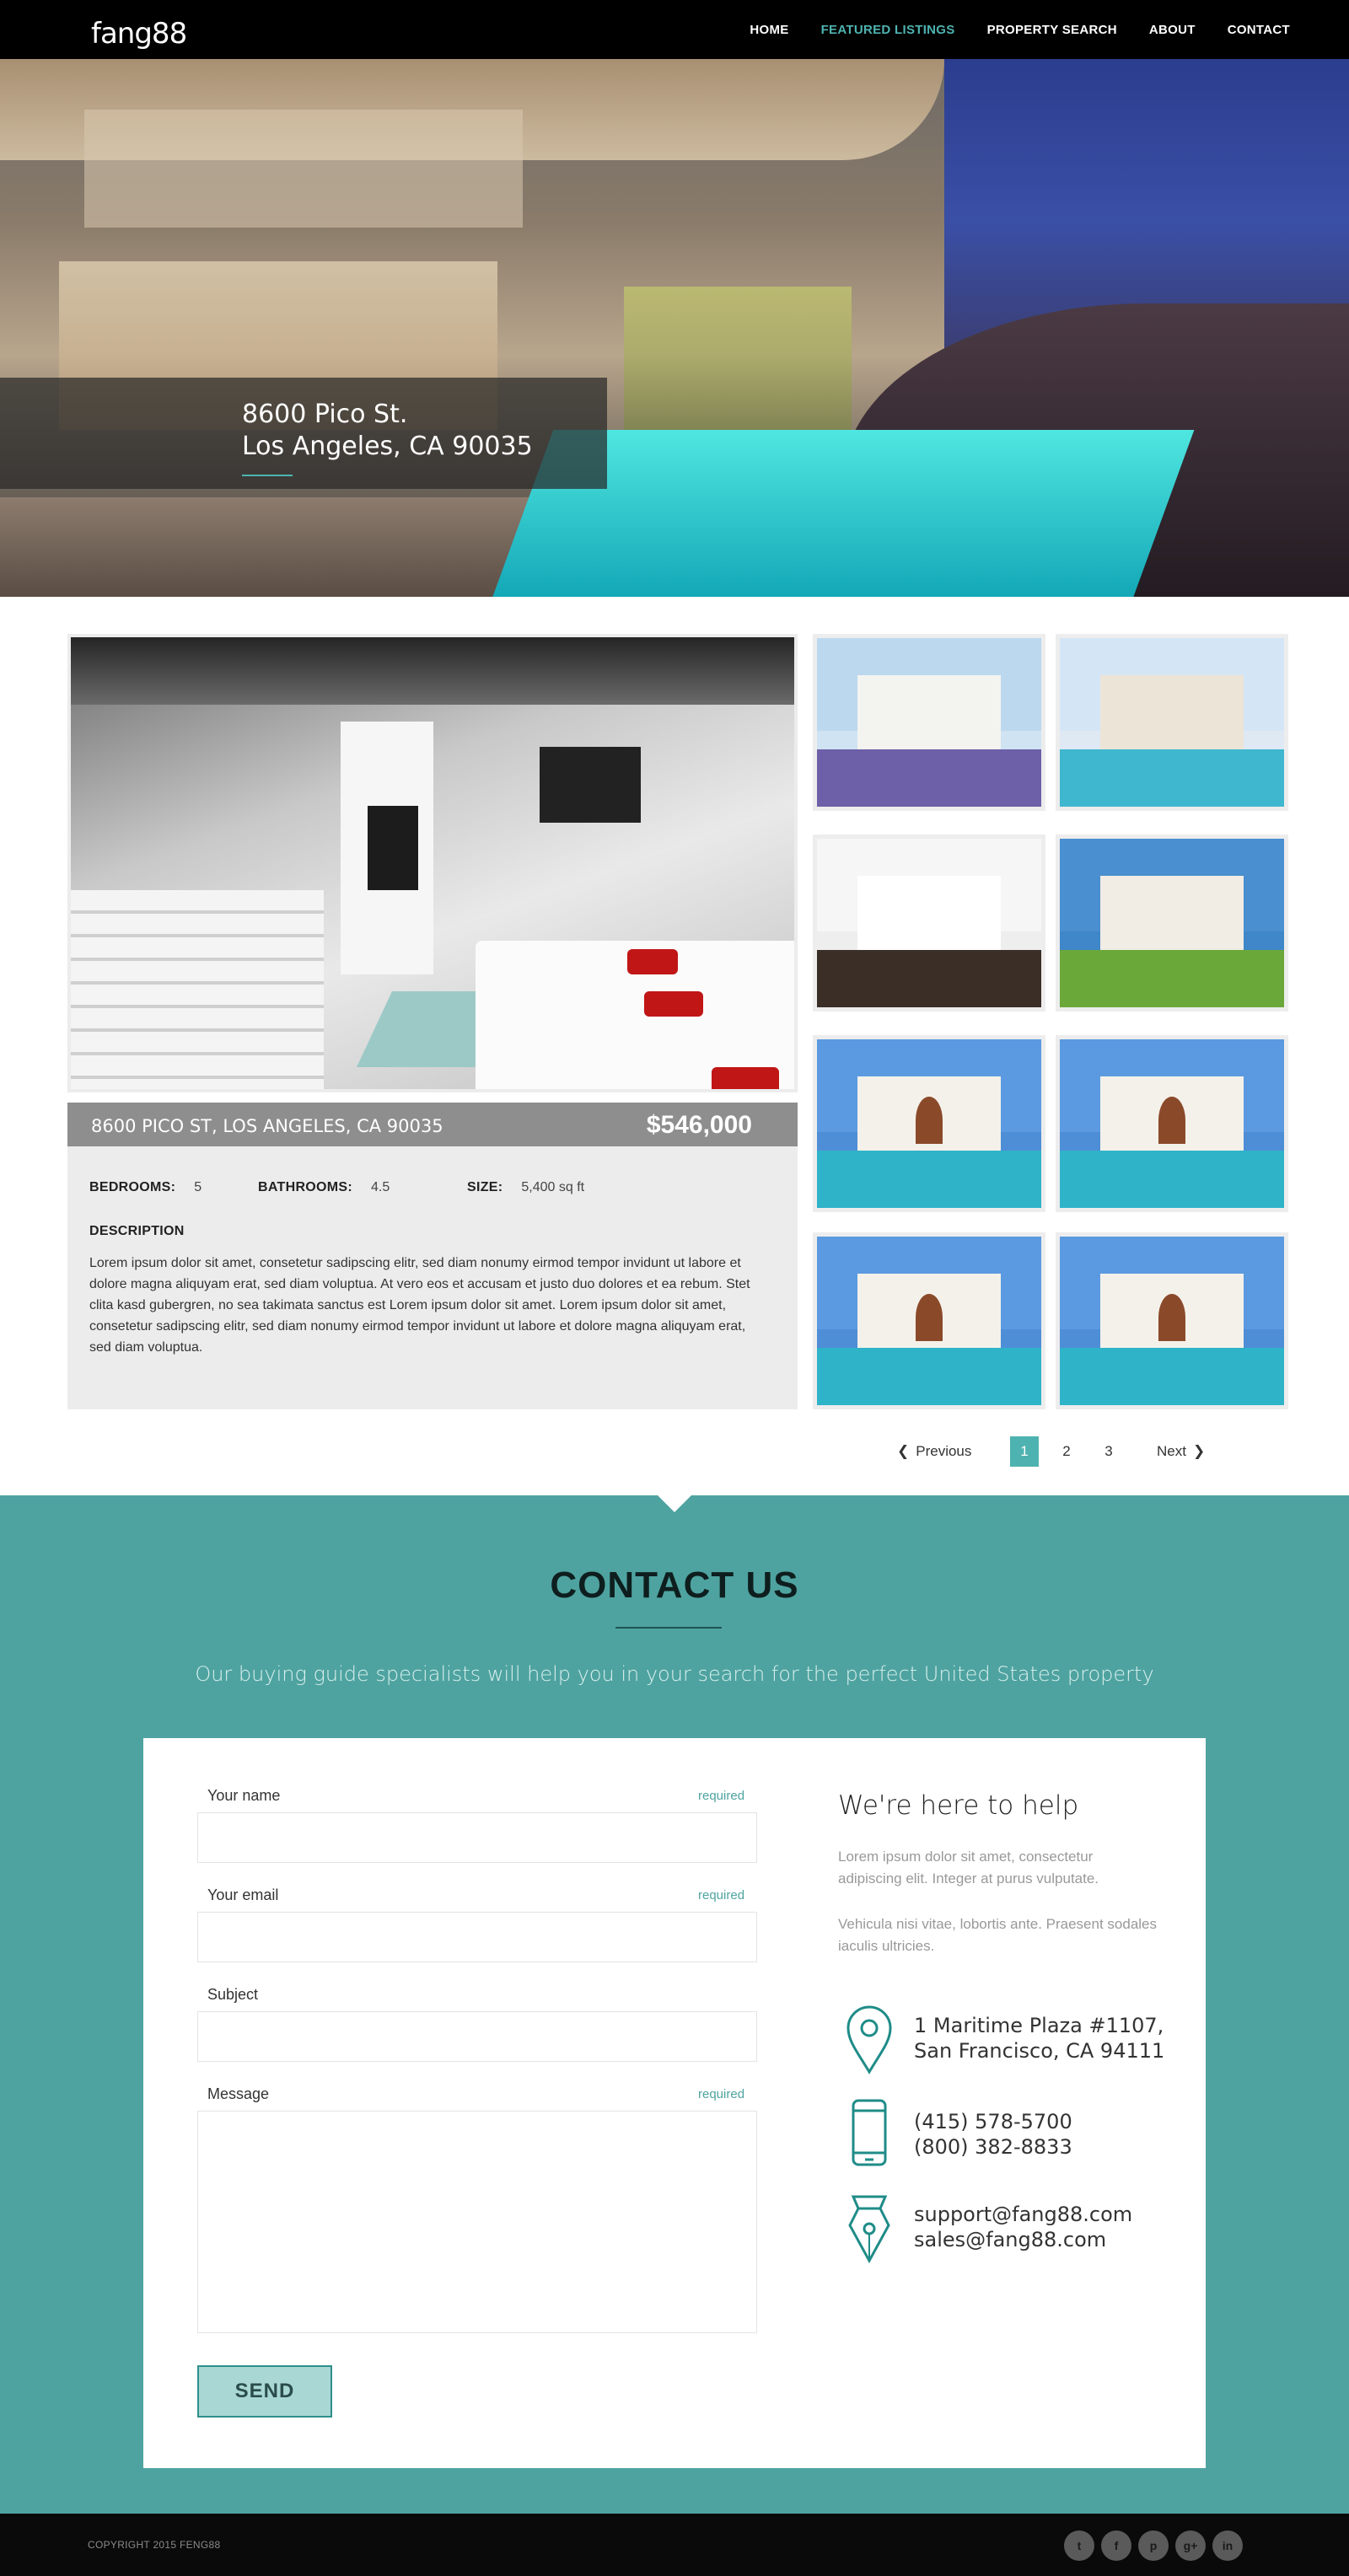  What do you see at coordinates (721, 2094) in the screenshot?
I see `message-required: required` at bounding box center [721, 2094].